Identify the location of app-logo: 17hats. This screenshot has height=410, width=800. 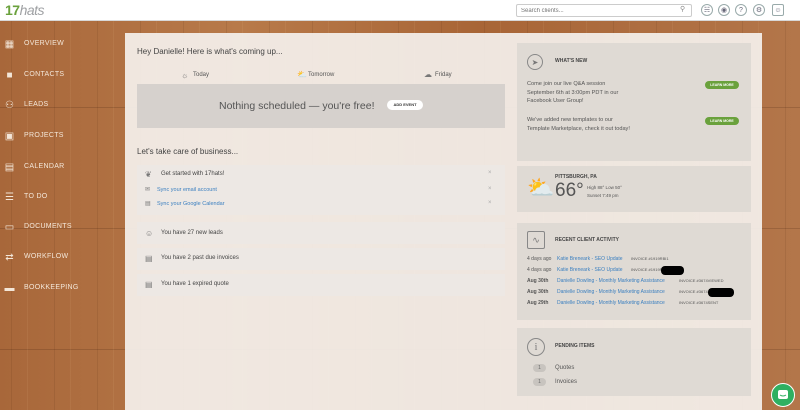
(25, 10).